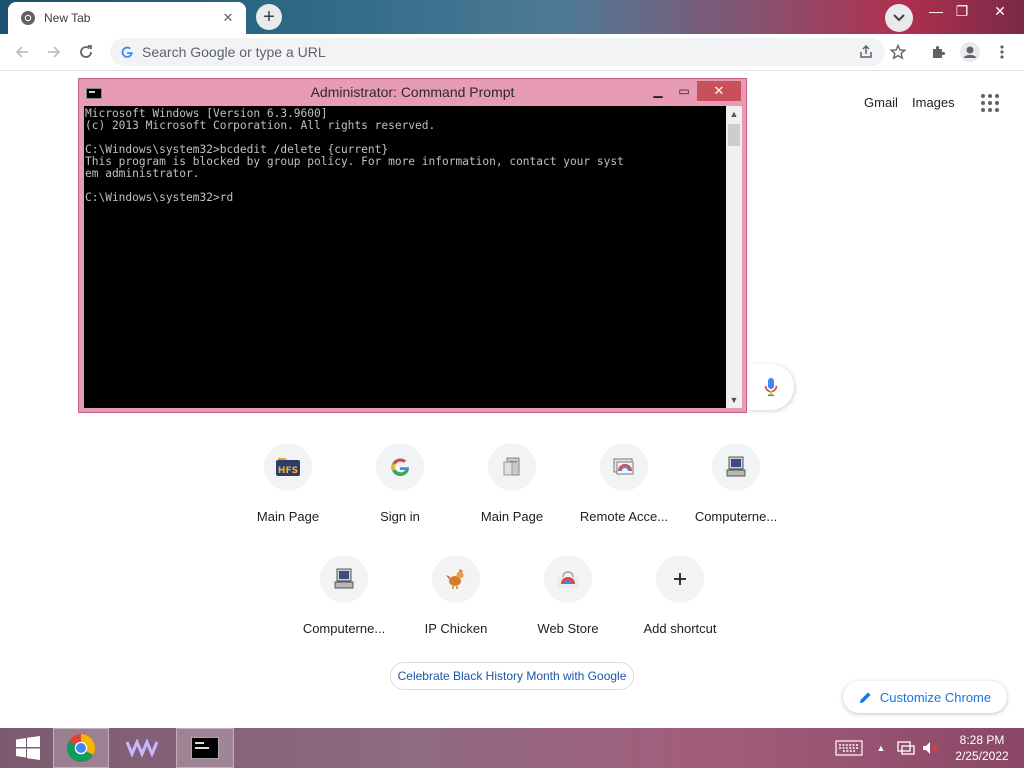 The height and width of the screenshot is (768, 1024). What do you see at coordinates (1002, 52) in the screenshot?
I see `more-menu-icon` at bounding box center [1002, 52].